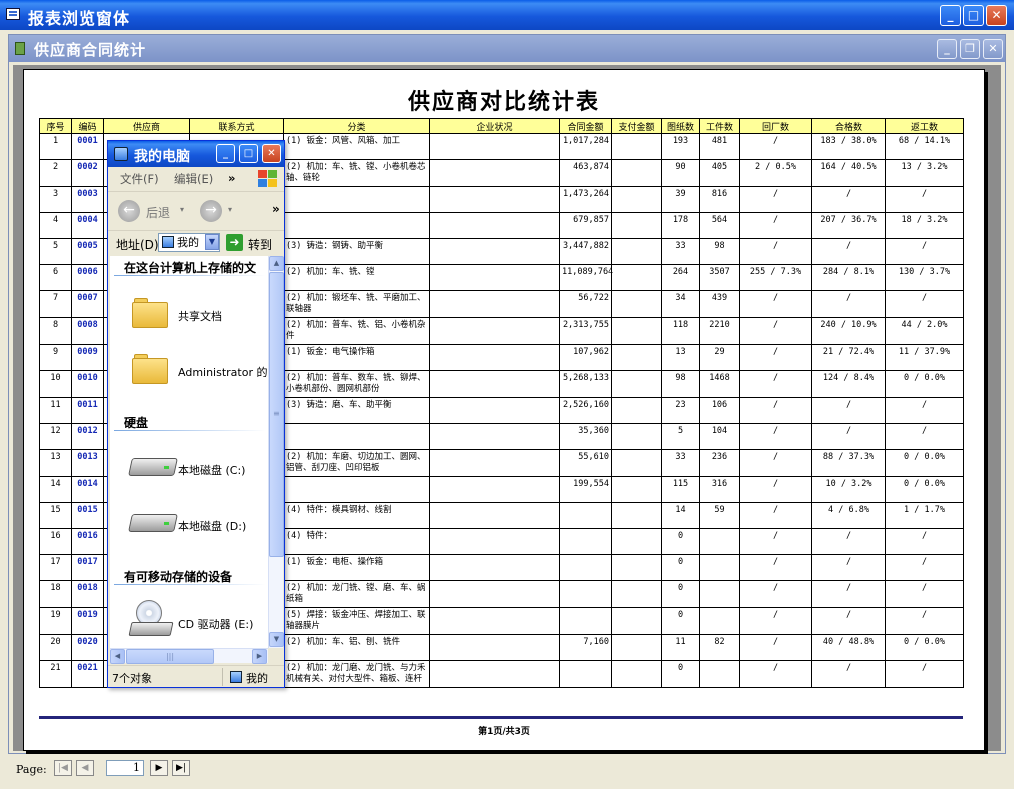 This screenshot has width=1014, height=789. I want to click on table-cell: 207 / 36.7%, so click(848, 225).